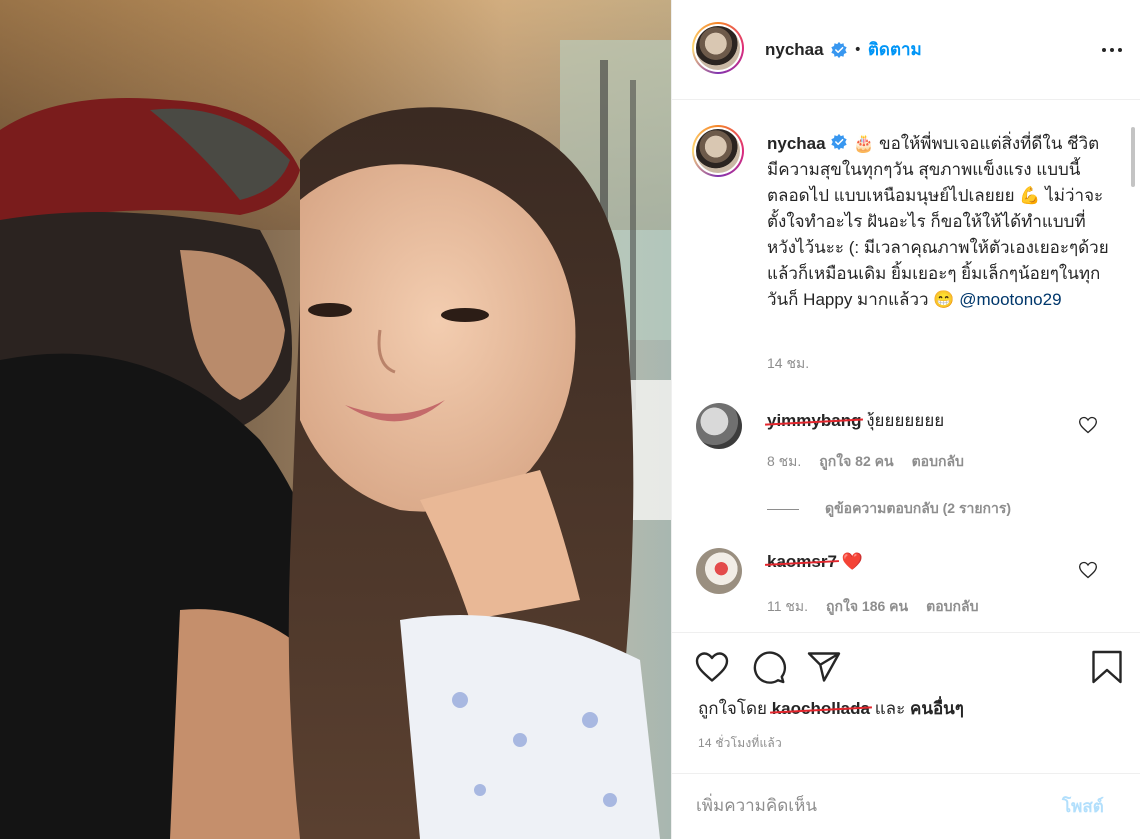 The width and height of the screenshot is (1140, 839). What do you see at coordinates (937, 708) in the screenshot?
I see `liked-by-others-link: คนอื่นๆ` at bounding box center [937, 708].